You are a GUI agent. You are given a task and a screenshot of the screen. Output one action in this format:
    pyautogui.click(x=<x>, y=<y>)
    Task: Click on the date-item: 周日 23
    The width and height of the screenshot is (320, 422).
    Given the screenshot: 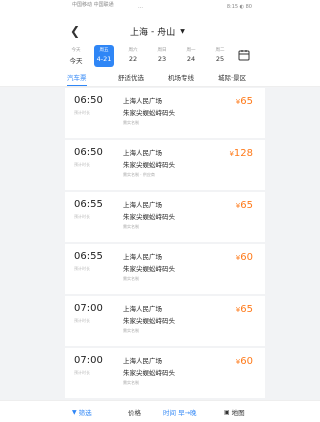 What is the action you would take?
    pyautogui.click(x=162, y=56)
    